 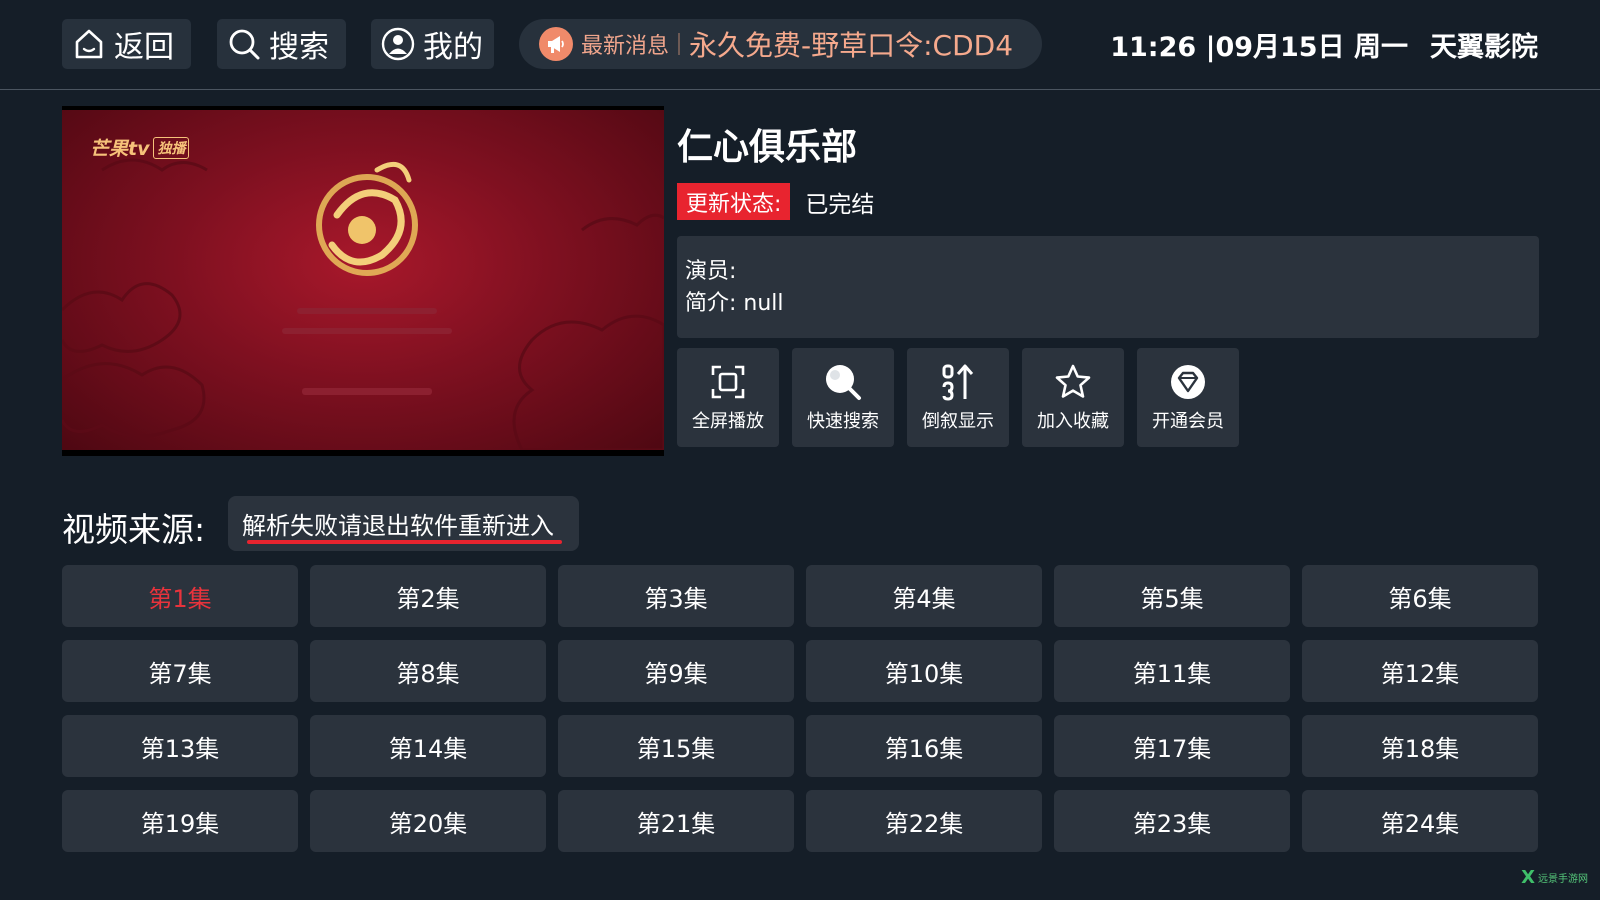 I want to click on megaphone-icon, so click(x=556, y=44).